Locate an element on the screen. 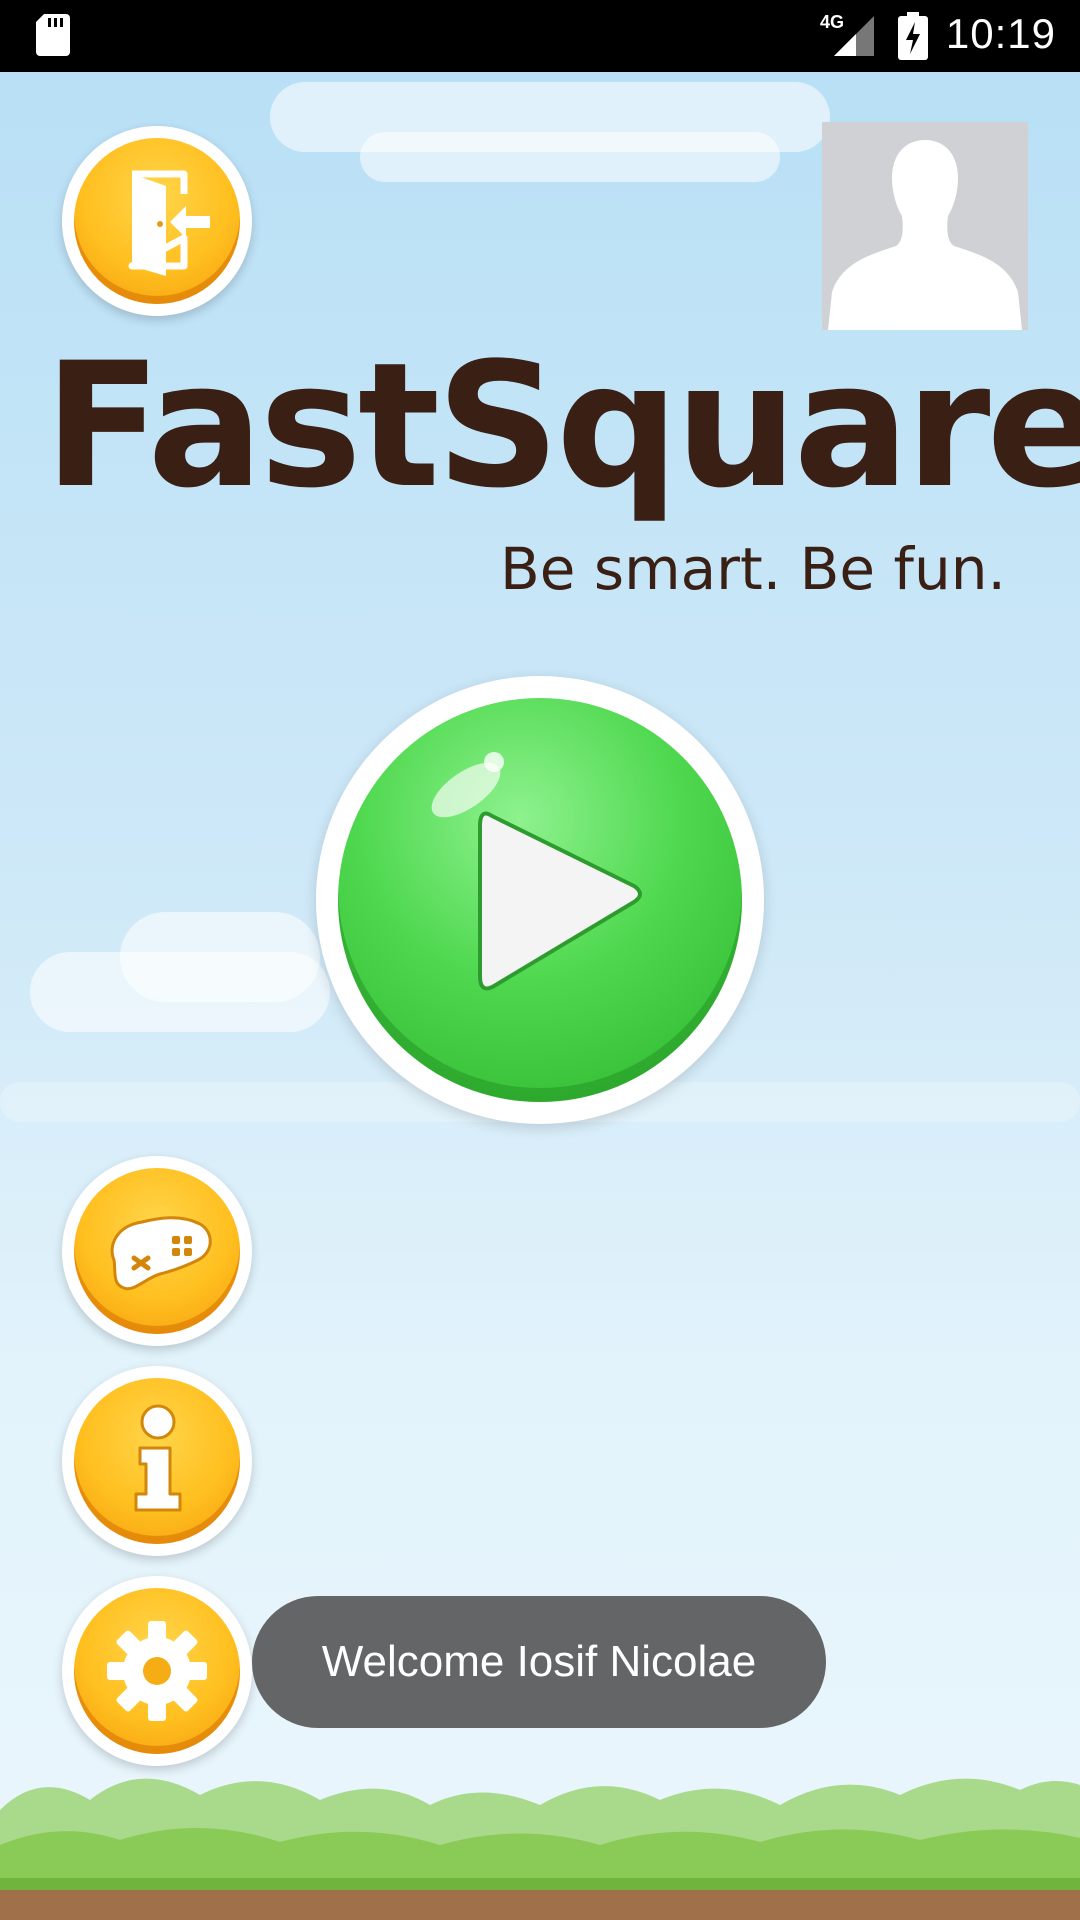  user-avatar-icon is located at coordinates (925, 226).